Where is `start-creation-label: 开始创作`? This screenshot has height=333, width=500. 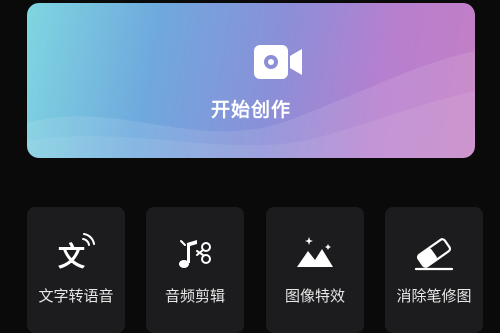
start-creation-label: 开始创作 is located at coordinates (250, 110).